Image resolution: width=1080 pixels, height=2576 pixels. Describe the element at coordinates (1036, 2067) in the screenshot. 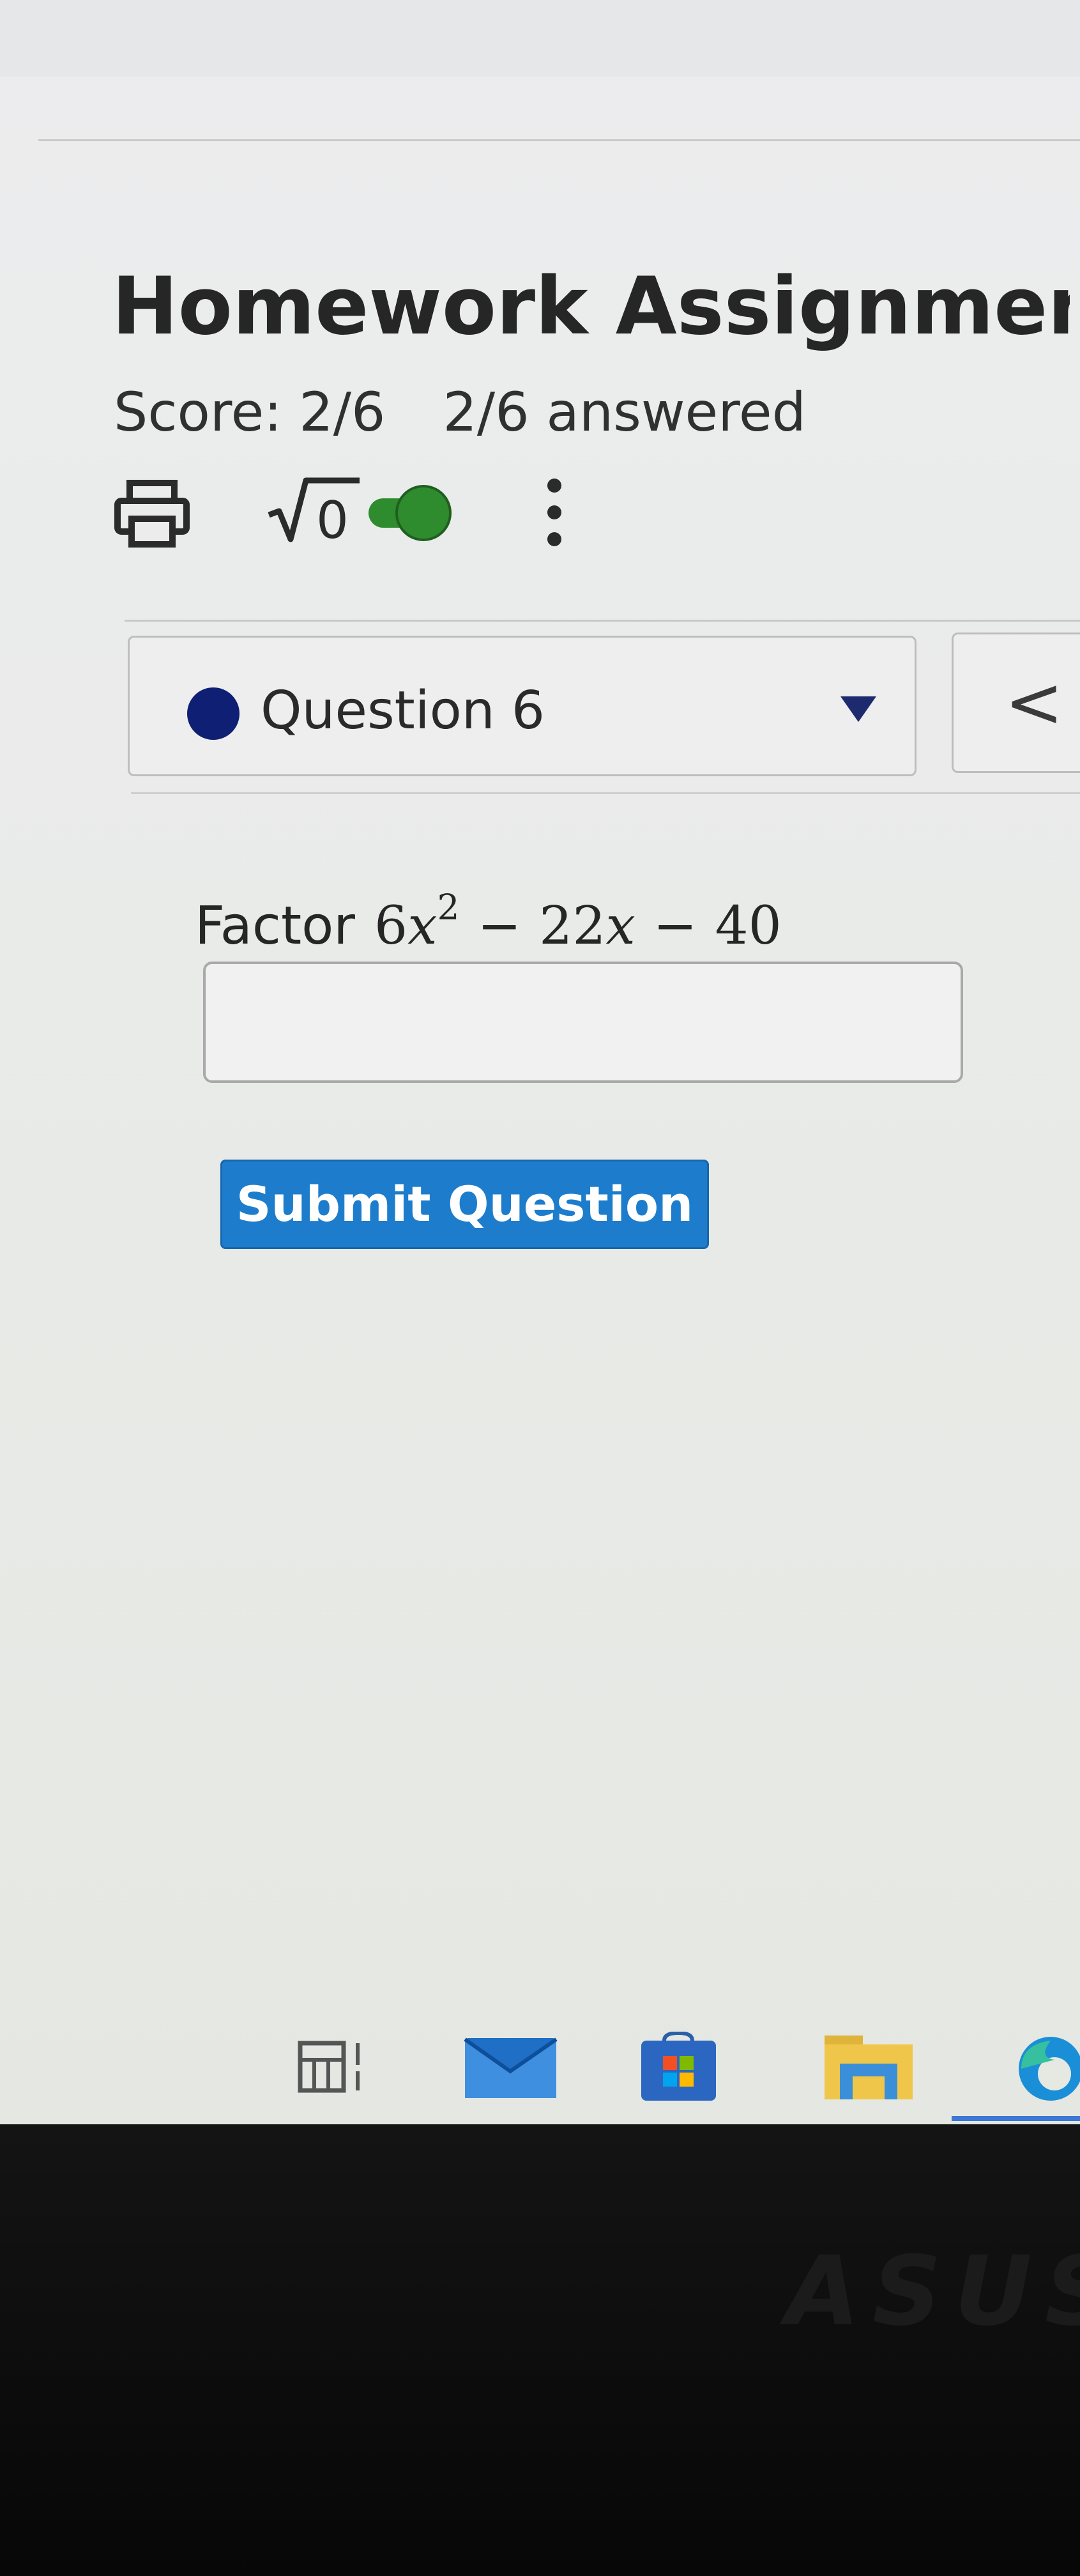

I see `edge-icon` at that location.